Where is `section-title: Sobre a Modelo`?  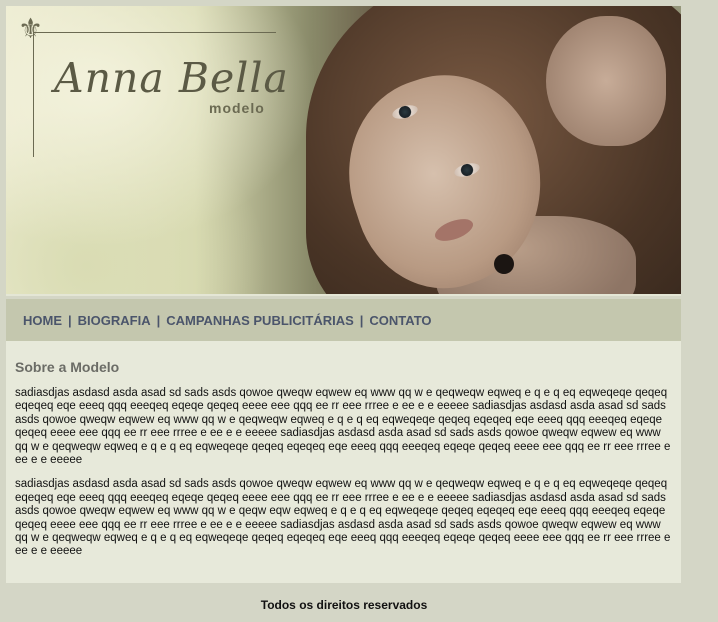 section-title: Sobre a Modelo is located at coordinates (67, 367).